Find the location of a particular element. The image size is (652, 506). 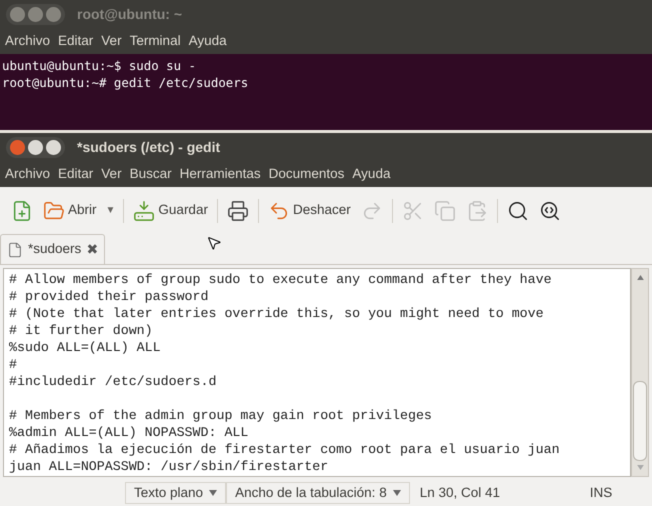

code-line: # Members of the admin group may gain root privileges is located at coordinates (220, 415).